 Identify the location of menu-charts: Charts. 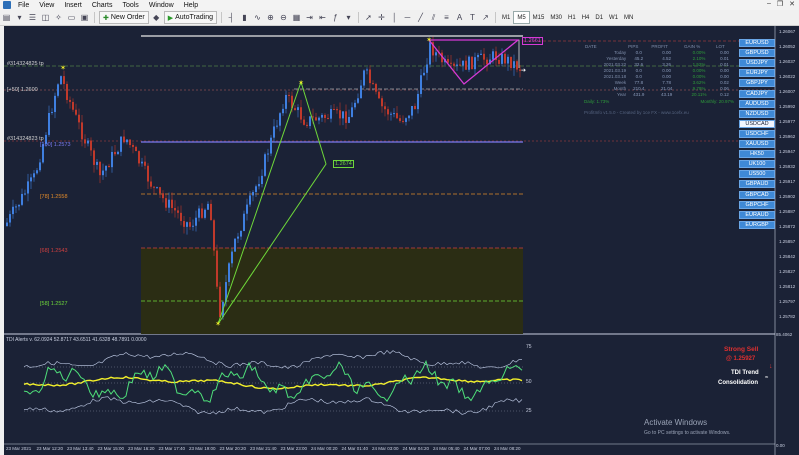
(102, 5).